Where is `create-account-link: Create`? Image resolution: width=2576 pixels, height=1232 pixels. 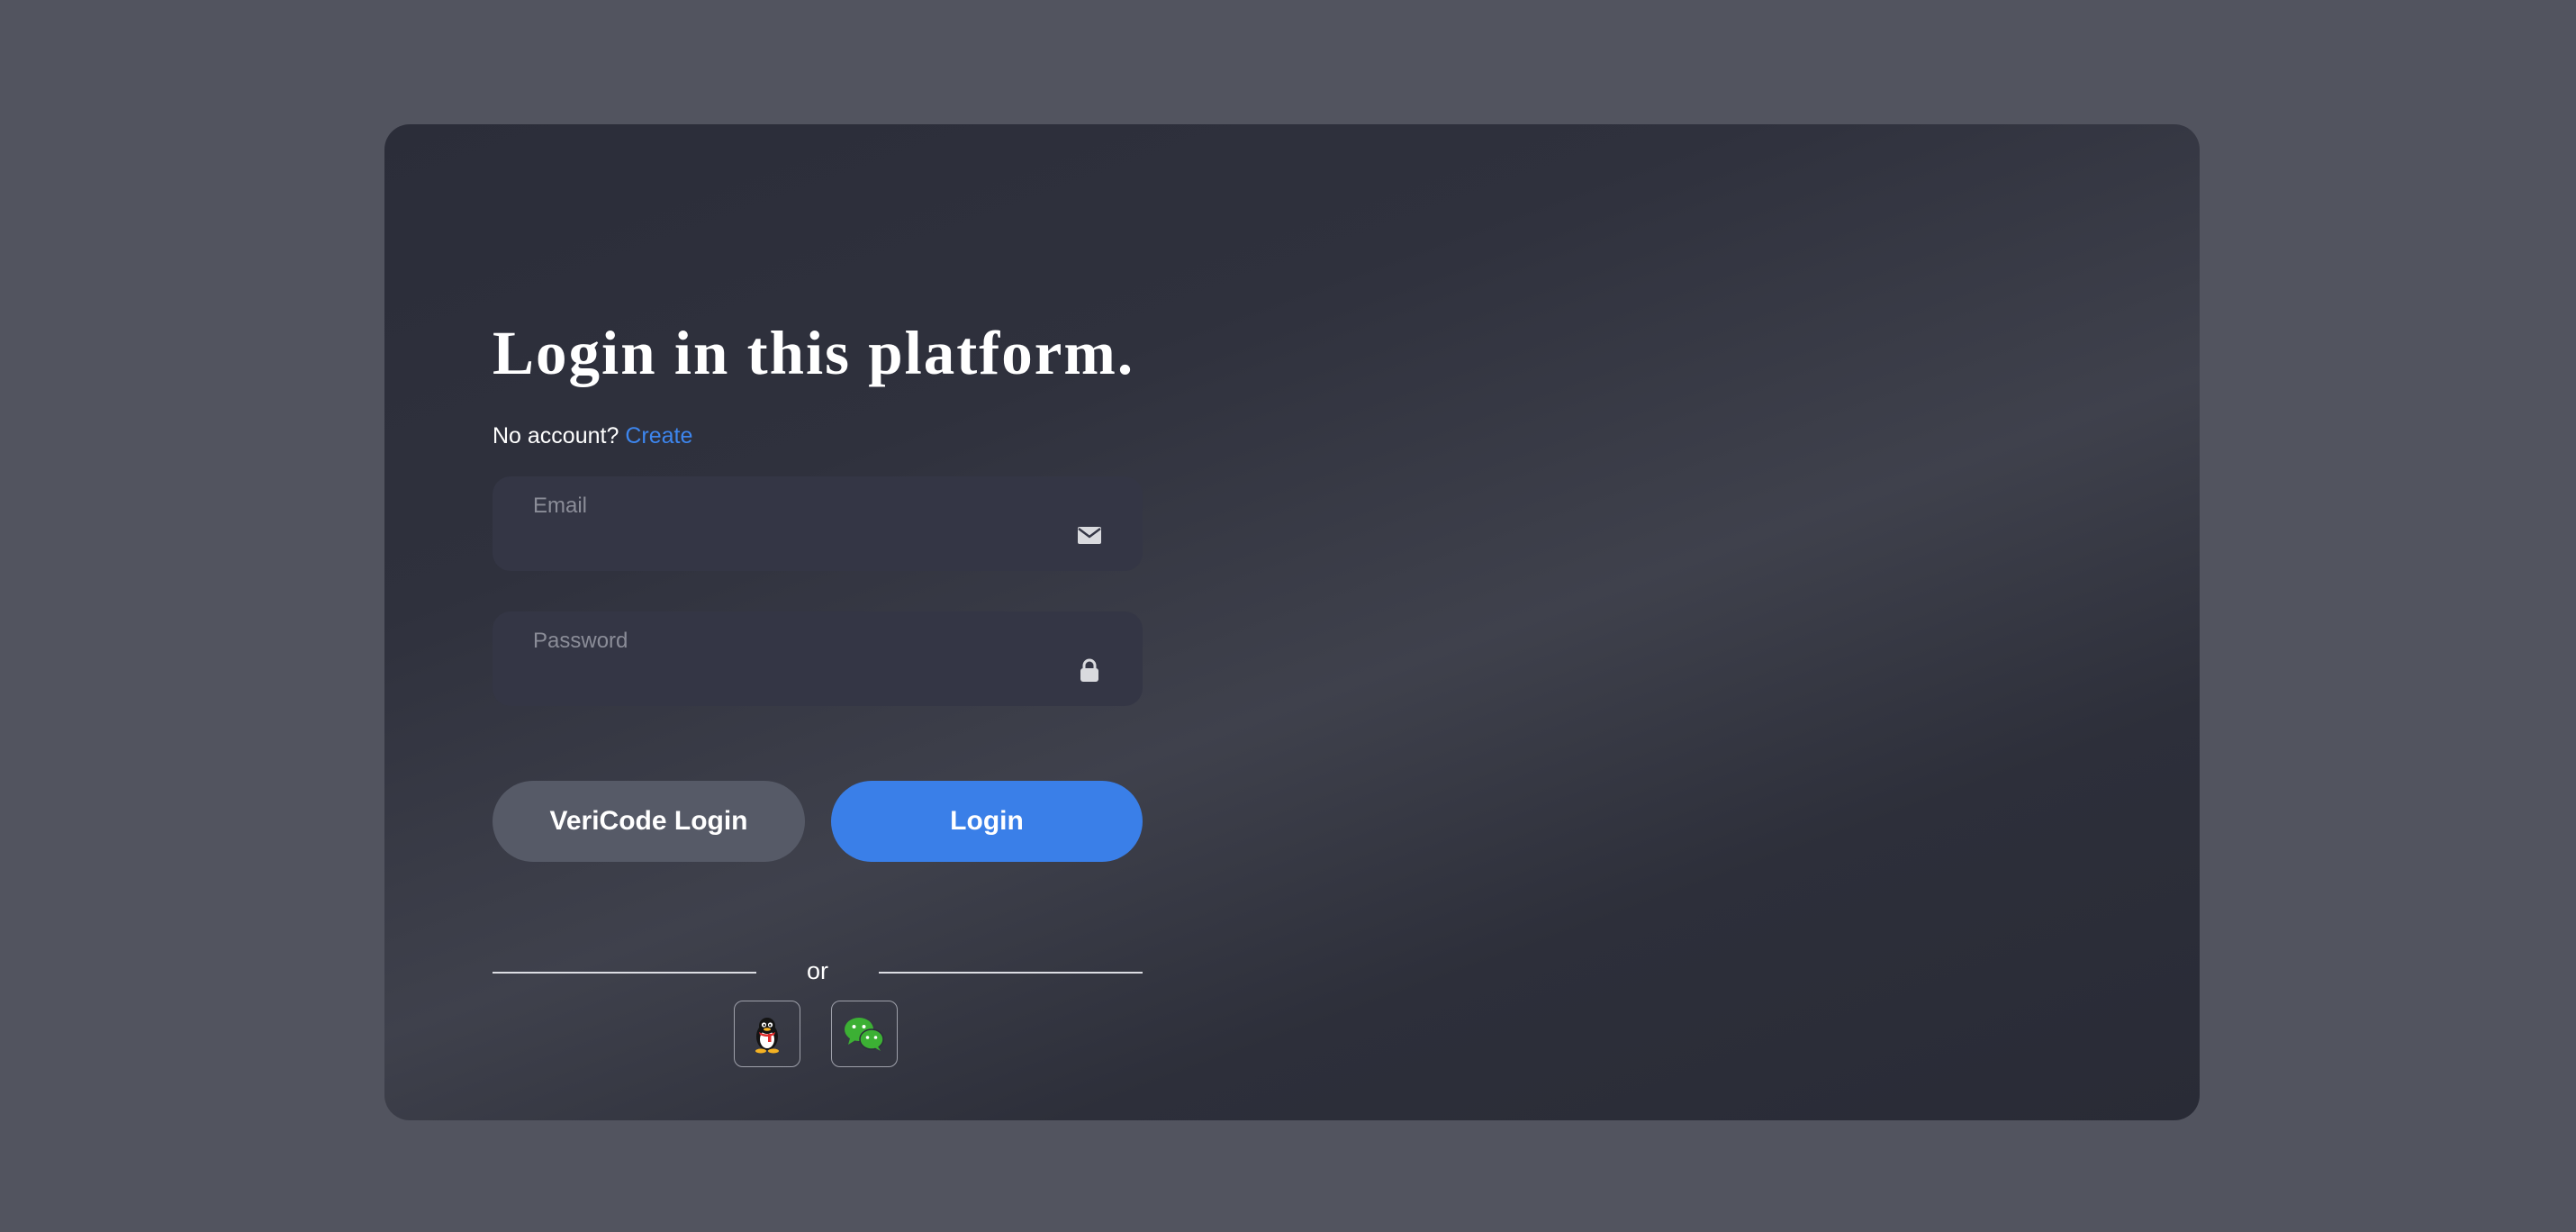
create-account-link: Create is located at coordinates (658, 435).